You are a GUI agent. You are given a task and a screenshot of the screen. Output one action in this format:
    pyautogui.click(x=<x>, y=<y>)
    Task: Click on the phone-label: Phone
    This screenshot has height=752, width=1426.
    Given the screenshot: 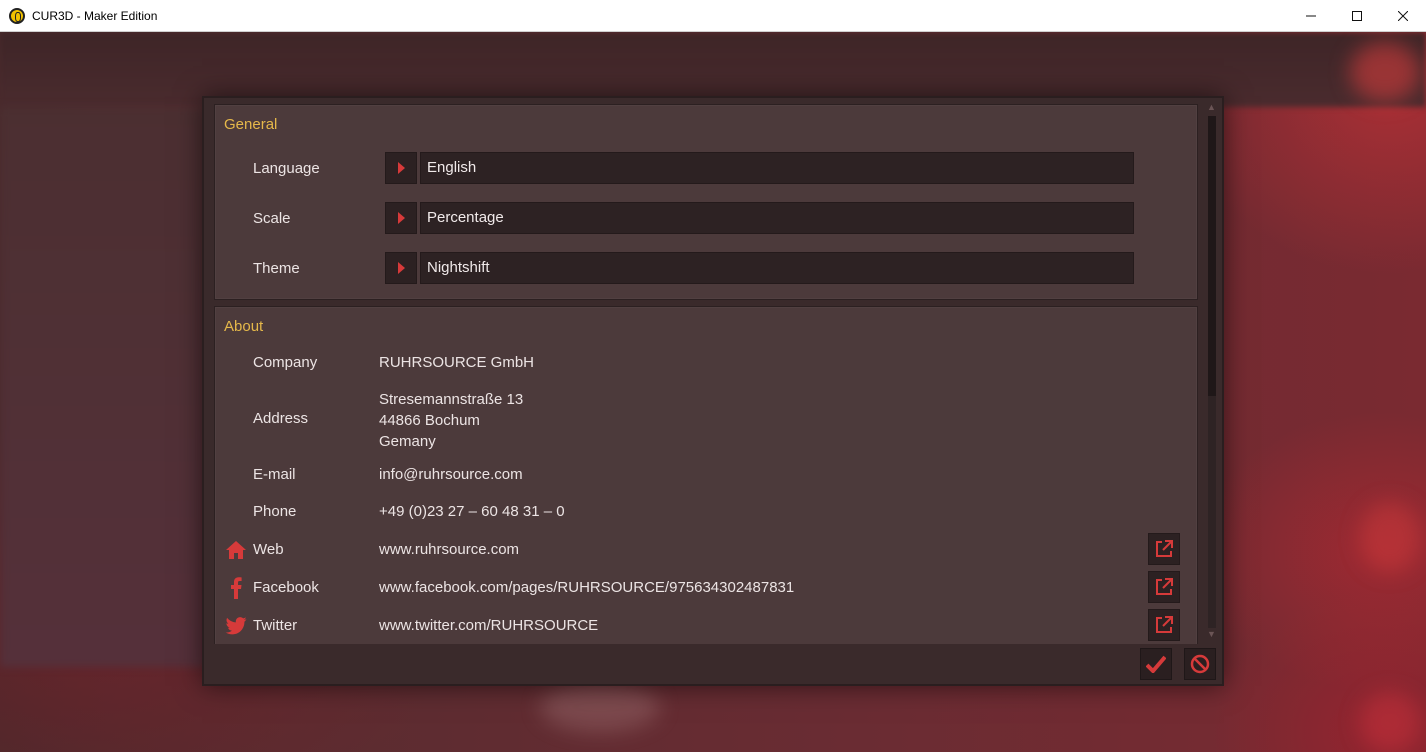 What is the action you would take?
    pyautogui.click(x=275, y=511)
    